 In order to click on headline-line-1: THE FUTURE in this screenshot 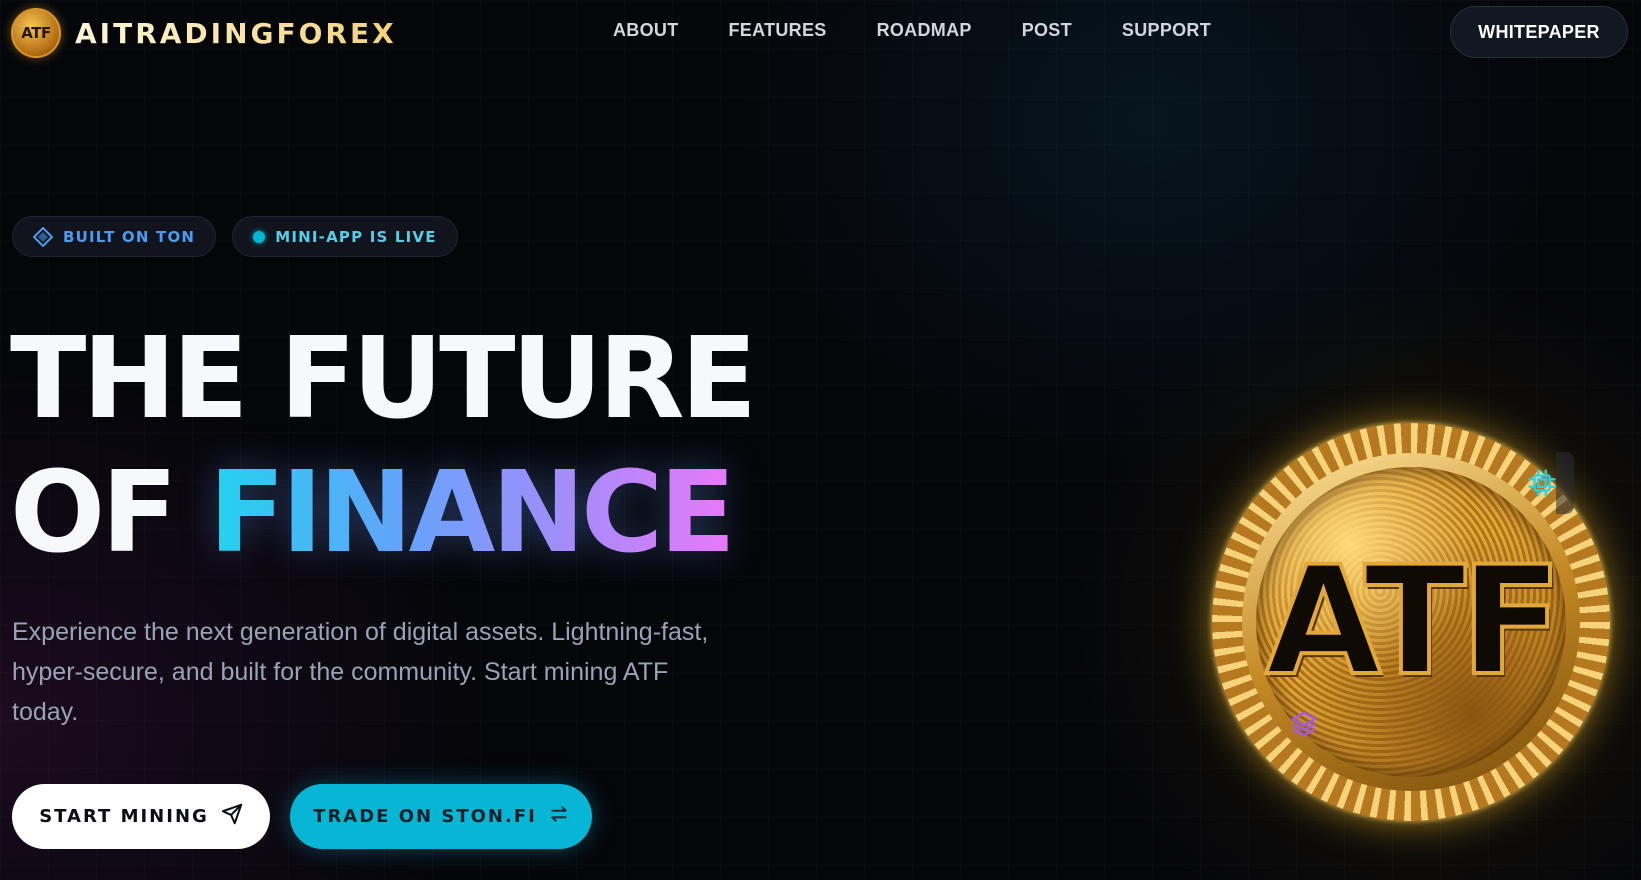, I will do `click(383, 379)`.